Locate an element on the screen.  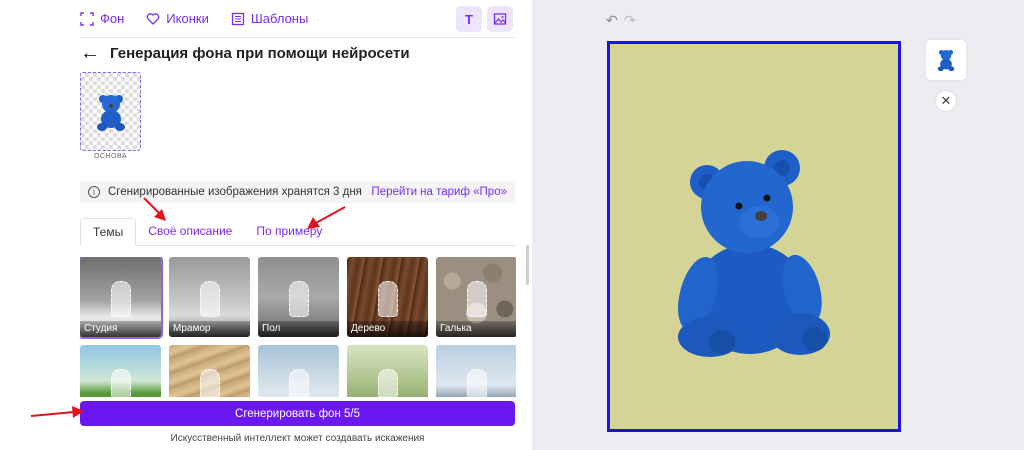
page-thumbnail is located at coordinates (946, 60).